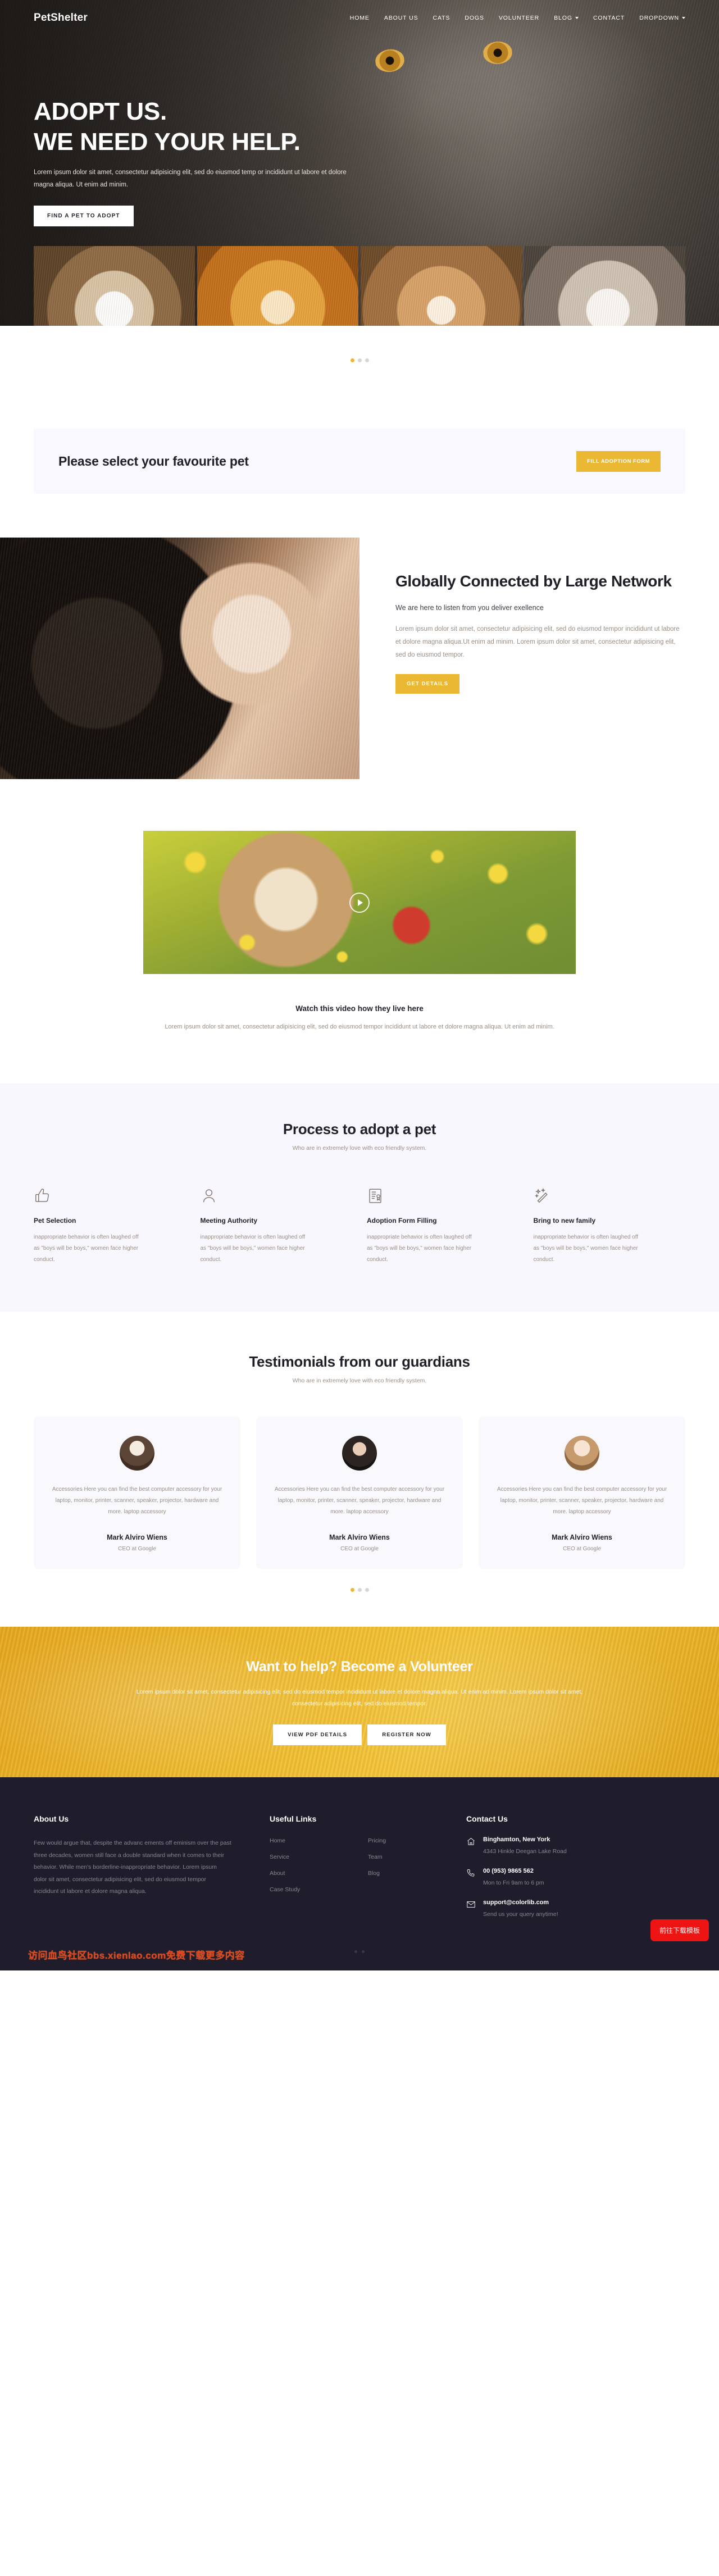 The image size is (719, 2576). Describe the element at coordinates (514, 1871) in the screenshot. I see `contact-main: 00 (953) 9865 562` at that location.